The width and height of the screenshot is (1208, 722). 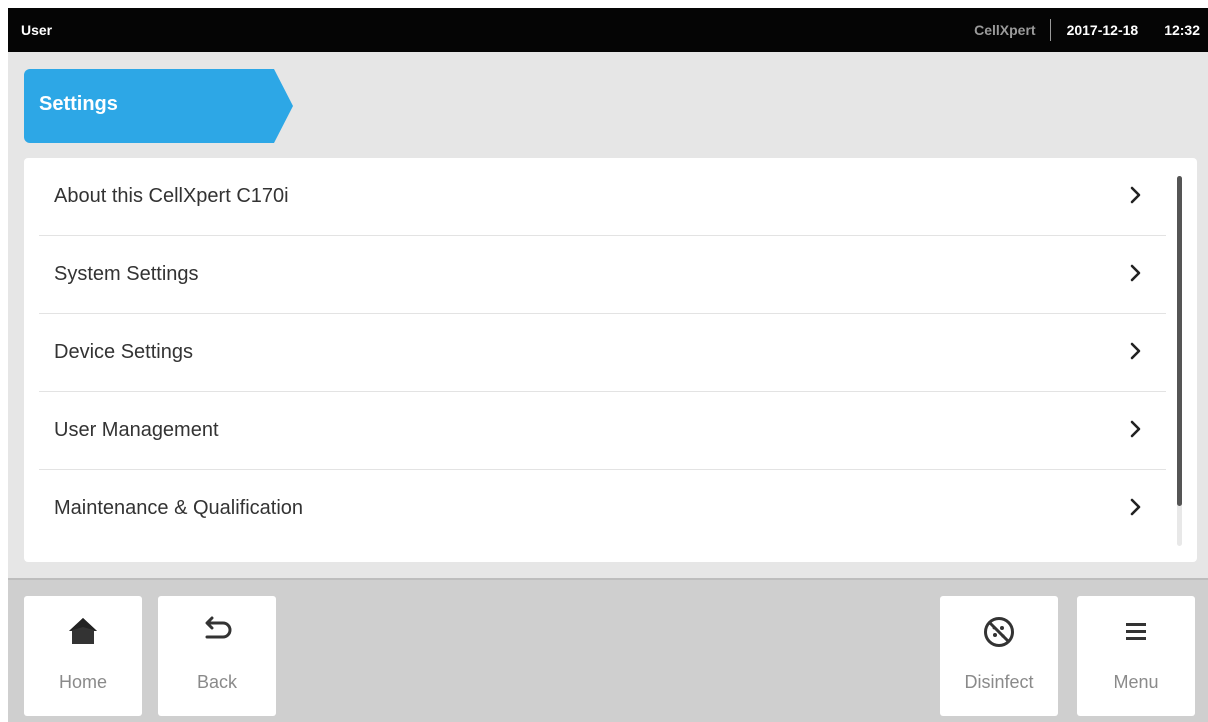 What do you see at coordinates (217, 656) in the screenshot?
I see `back-button: Back` at bounding box center [217, 656].